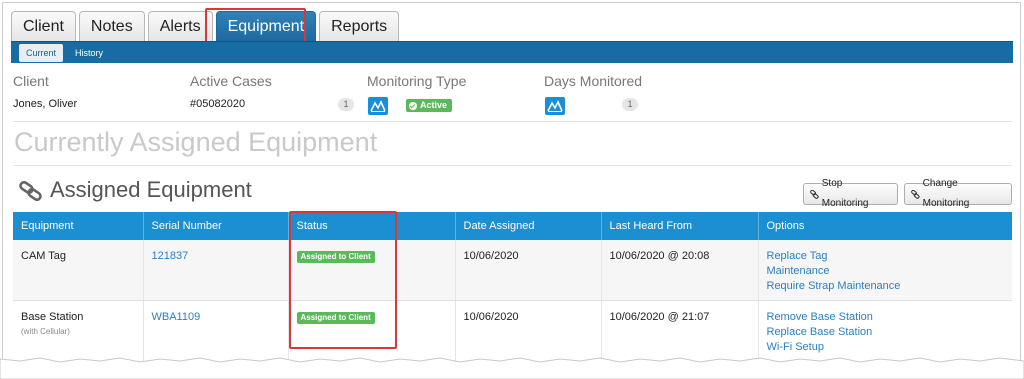  I want to click on stop-monitoring-label: Stop Monitoring, so click(845, 193).